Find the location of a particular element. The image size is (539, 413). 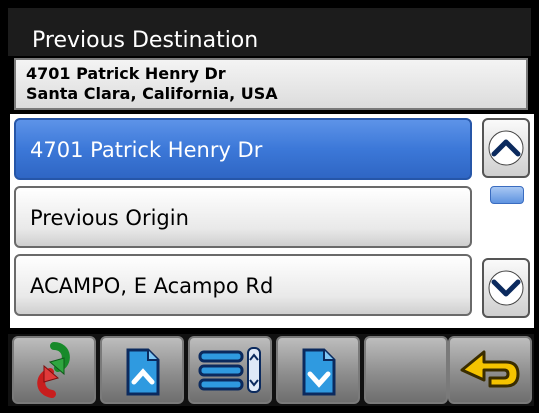

list-view-button is located at coordinates (230, 370).